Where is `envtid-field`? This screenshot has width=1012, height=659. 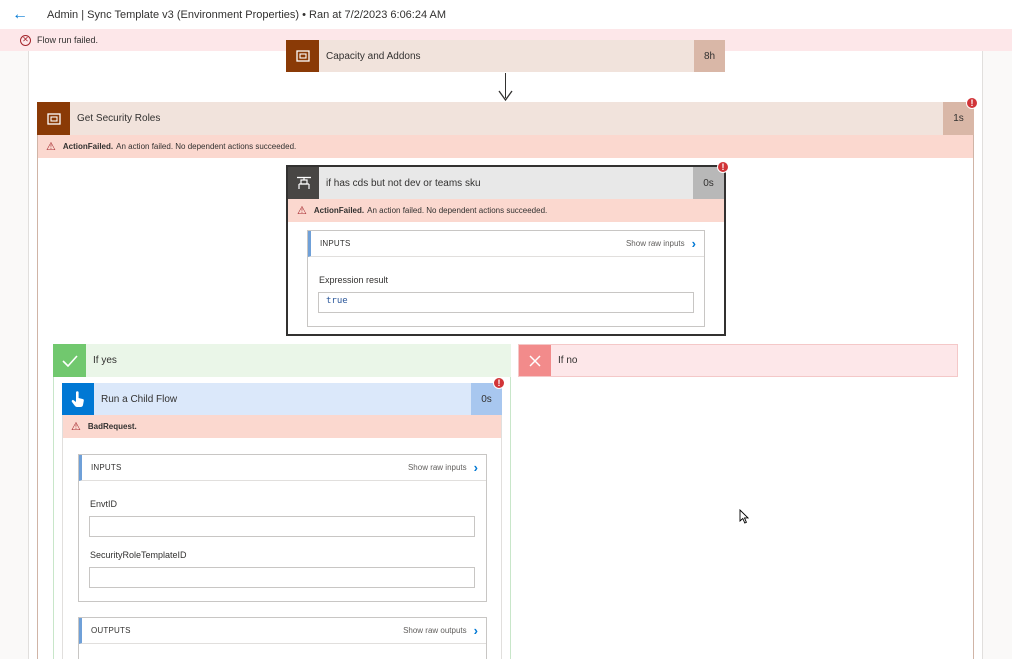
envtid-field is located at coordinates (282, 526).